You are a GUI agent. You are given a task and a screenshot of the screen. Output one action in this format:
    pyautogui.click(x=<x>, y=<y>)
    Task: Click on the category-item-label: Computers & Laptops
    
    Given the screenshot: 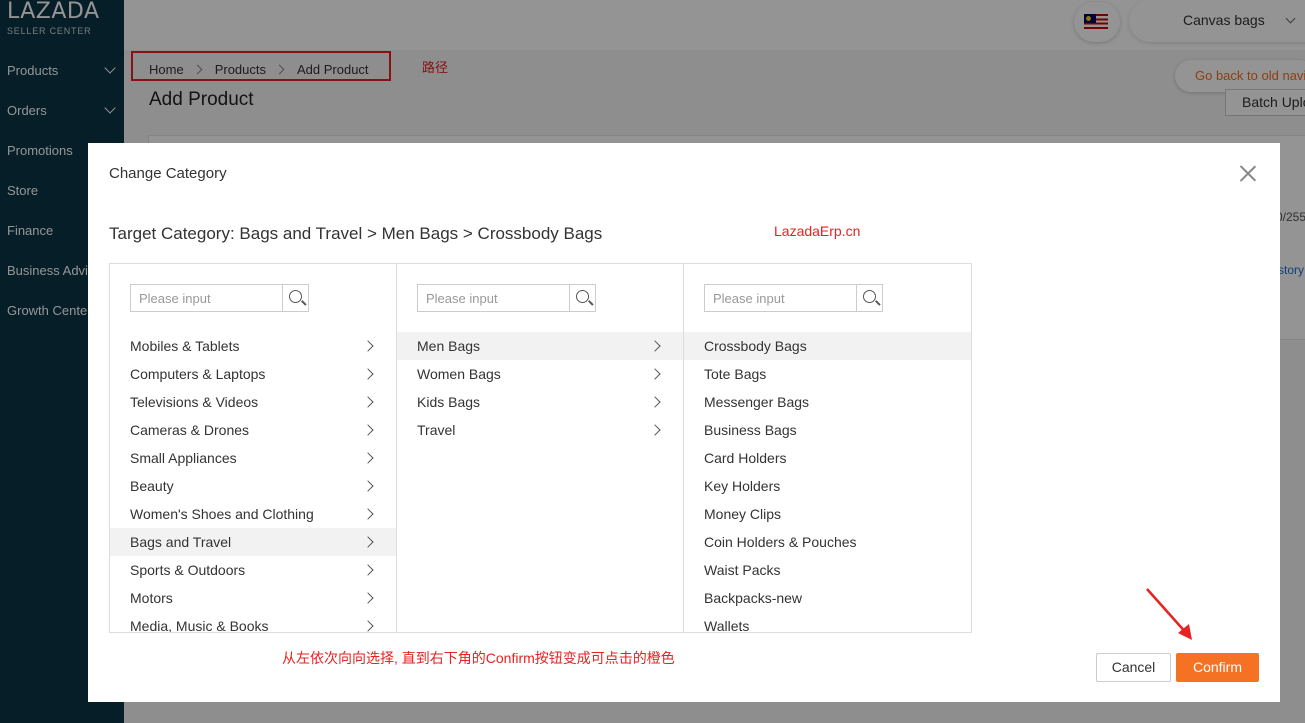 What is the action you would take?
    pyautogui.click(x=198, y=374)
    